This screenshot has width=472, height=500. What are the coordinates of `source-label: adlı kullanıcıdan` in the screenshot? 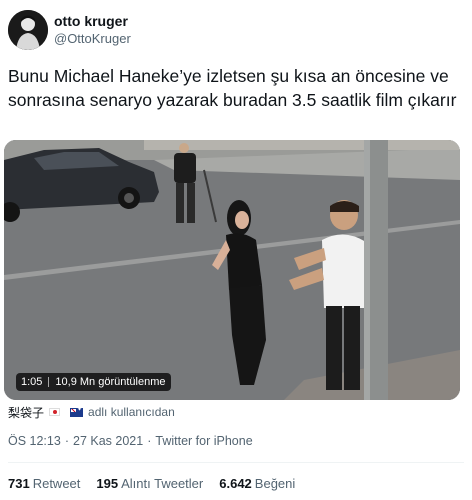 It's located at (131, 412).